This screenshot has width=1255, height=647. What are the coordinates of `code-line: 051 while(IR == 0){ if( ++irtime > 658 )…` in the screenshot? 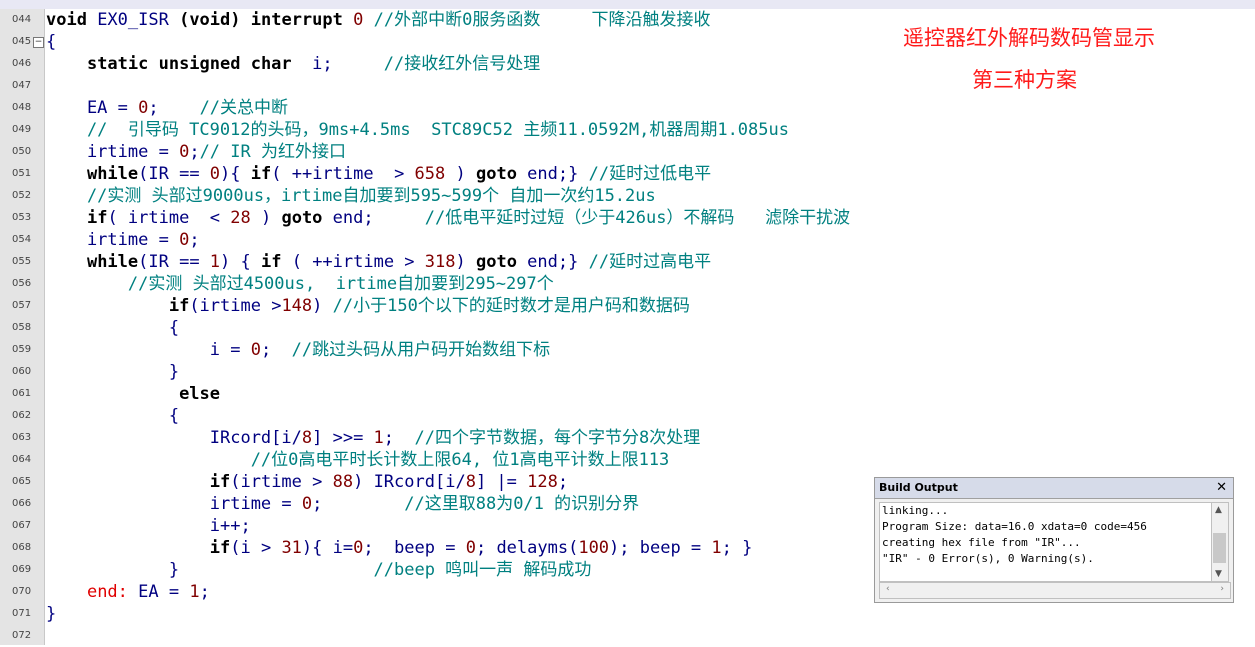 It's located at (627, 174).